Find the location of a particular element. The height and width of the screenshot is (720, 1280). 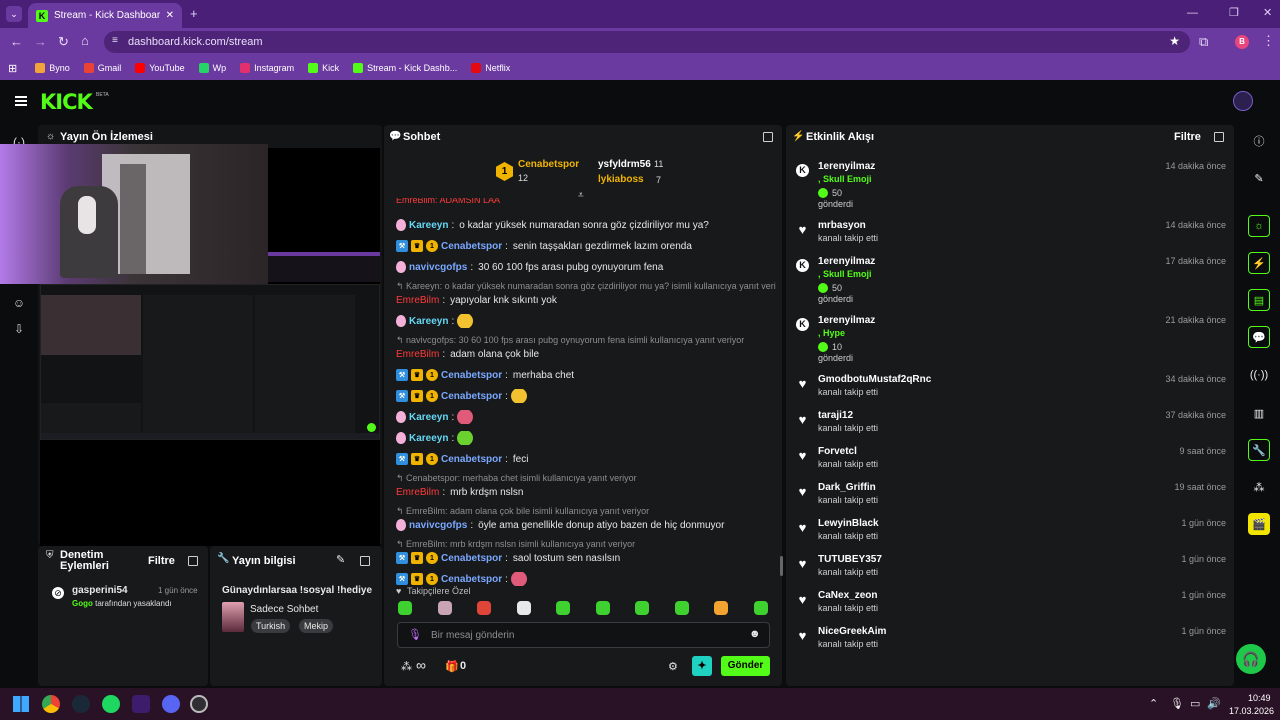

bookmark-item: Gmail is located at coordinates (102, 68).